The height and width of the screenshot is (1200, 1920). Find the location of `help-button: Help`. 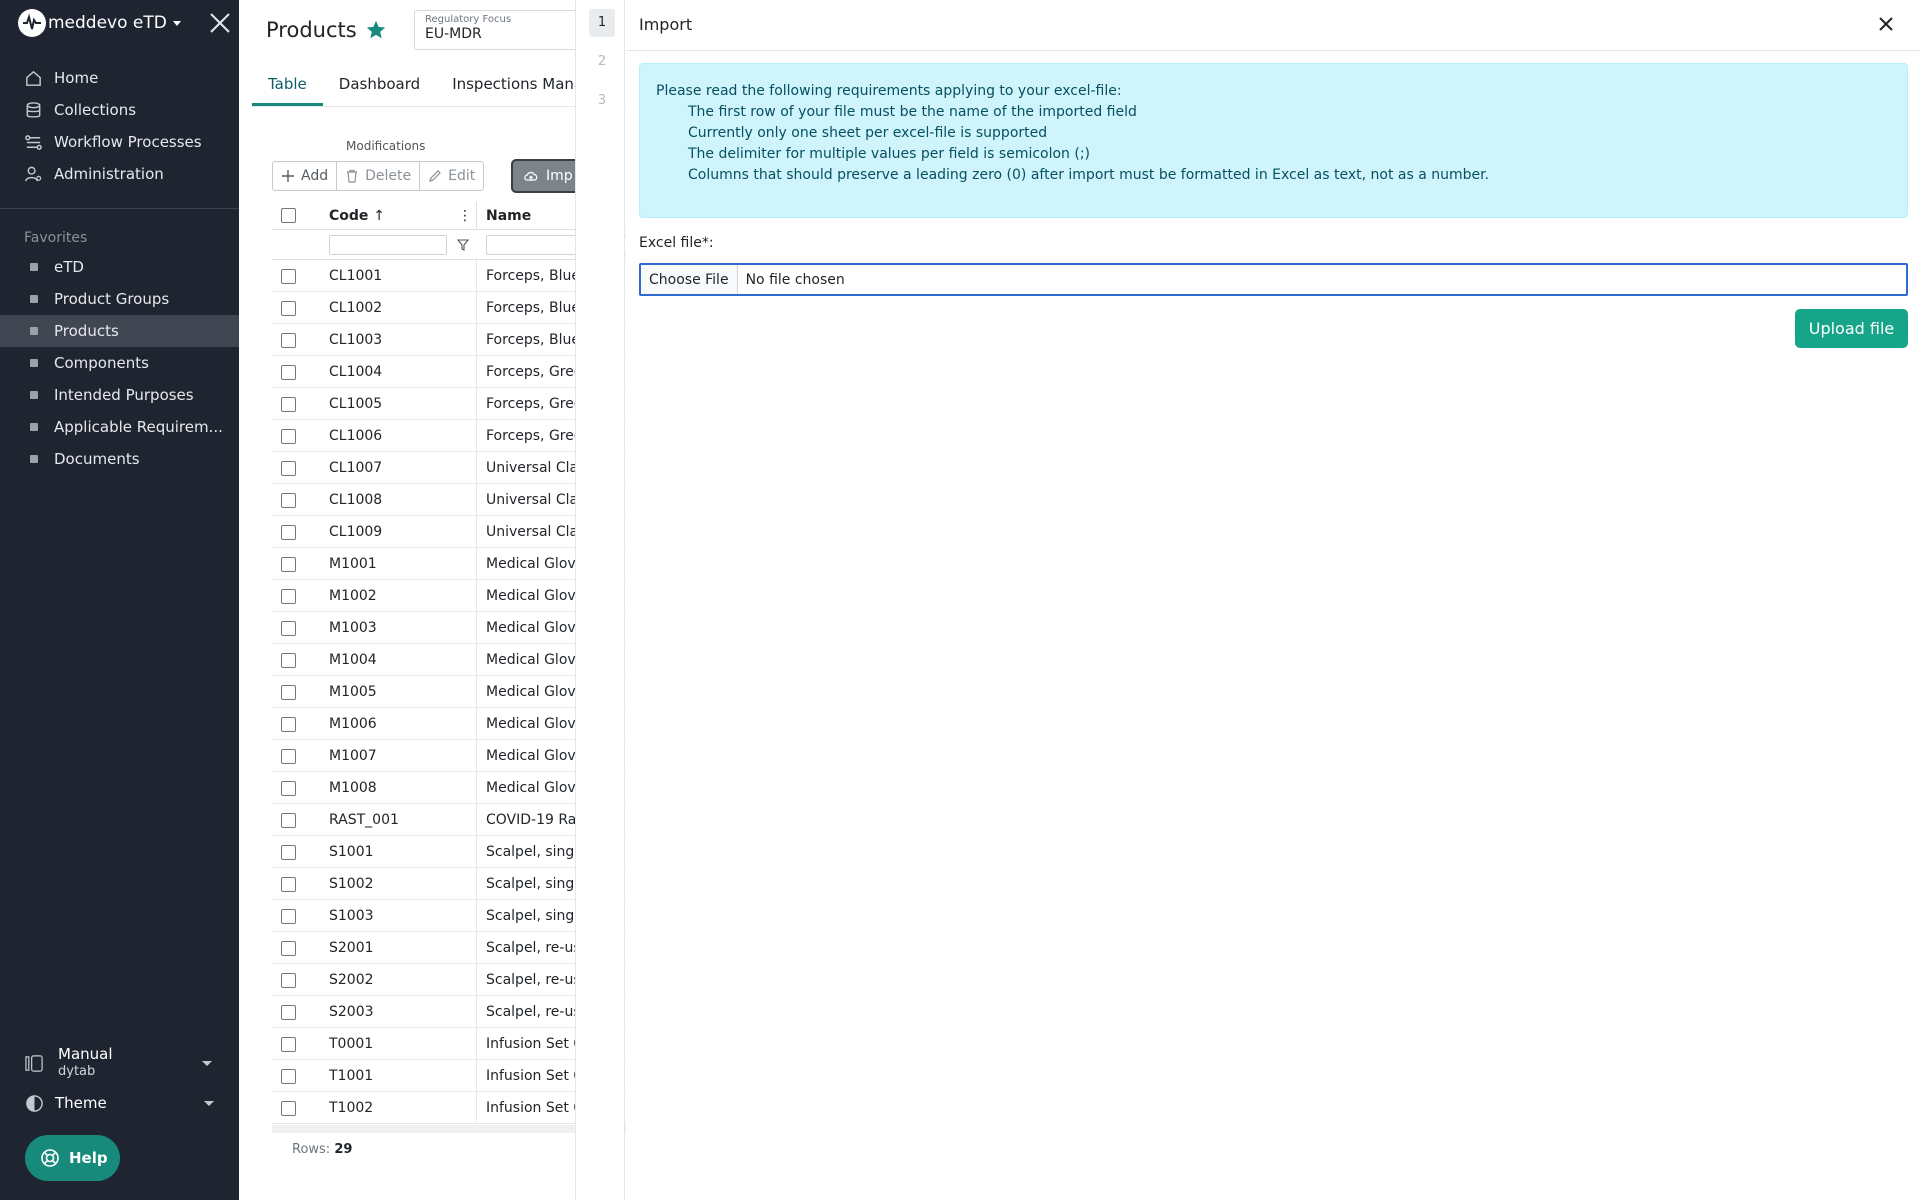

help-button: Help is located at coordinates (72, 1158).